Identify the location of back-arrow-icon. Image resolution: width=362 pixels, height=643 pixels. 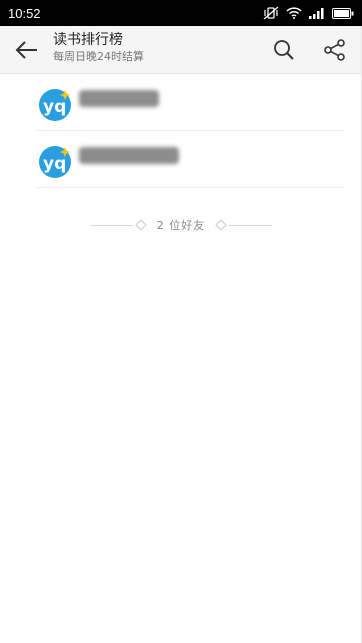
(26, 50).